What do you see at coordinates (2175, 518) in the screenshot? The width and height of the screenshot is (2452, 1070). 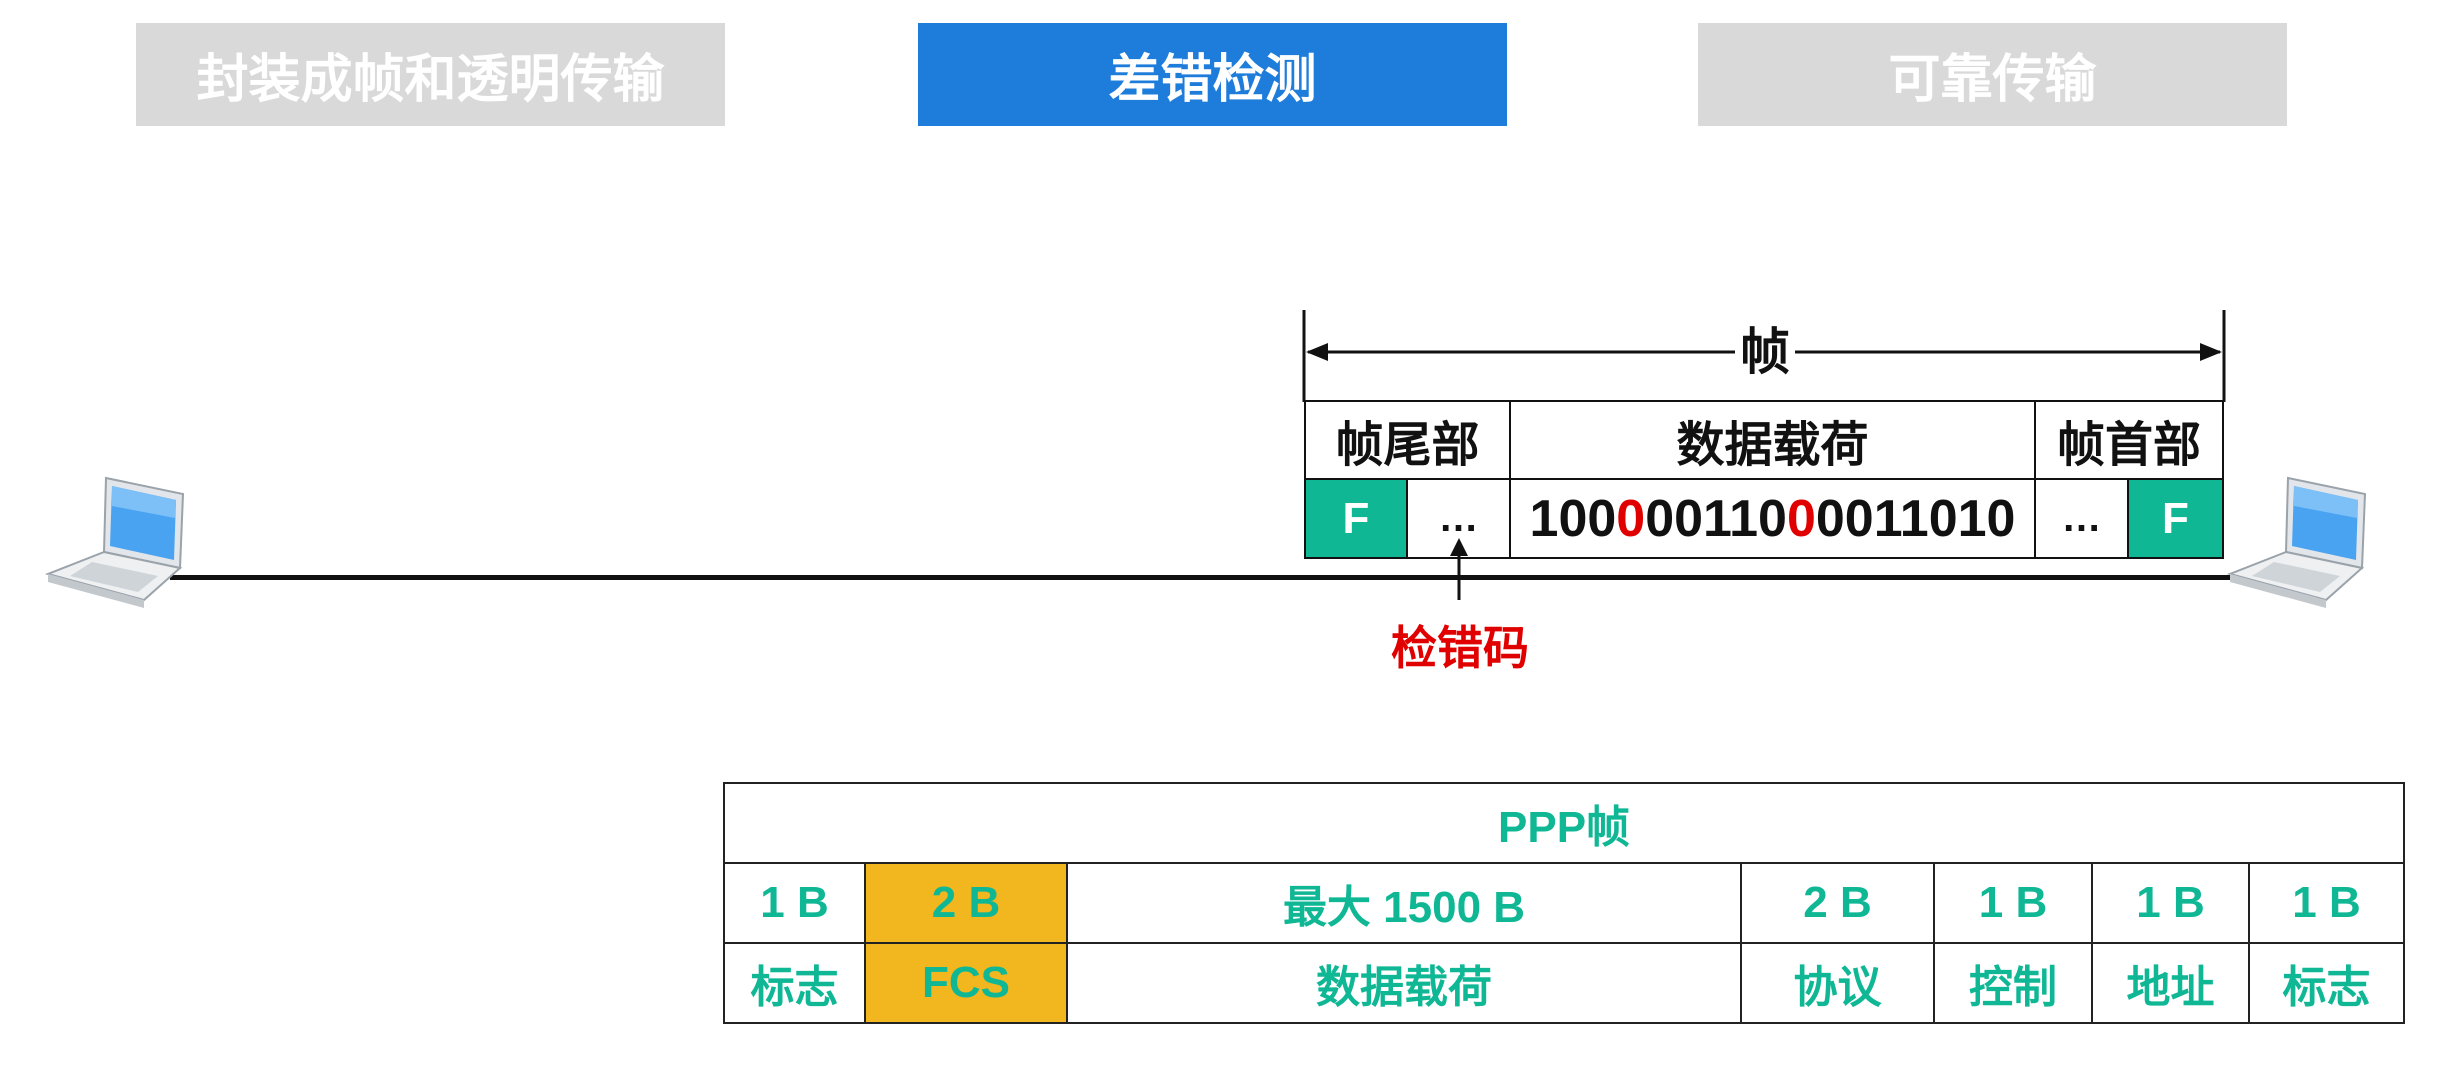 I see `frame-flag-right: F` at bounding box center [2175, 518].